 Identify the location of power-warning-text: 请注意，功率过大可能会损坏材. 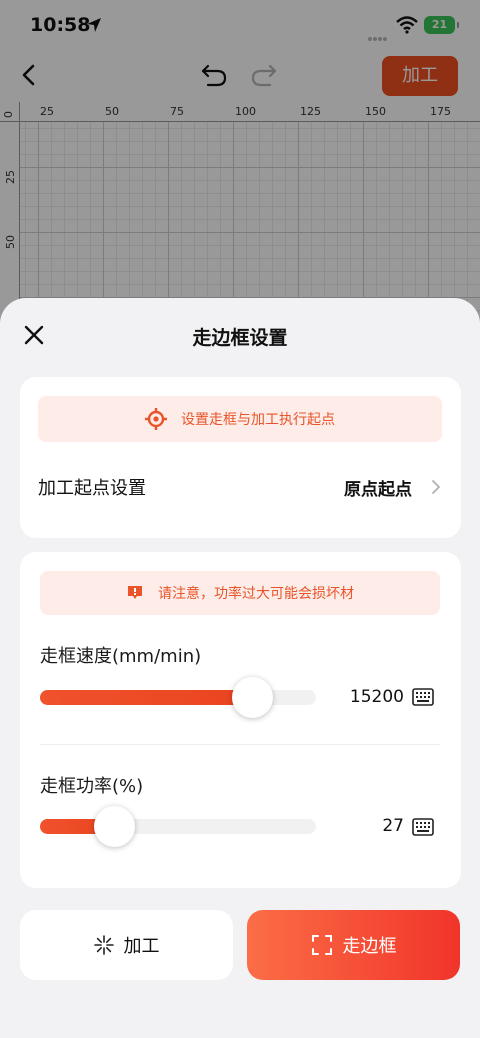
(256, 594).